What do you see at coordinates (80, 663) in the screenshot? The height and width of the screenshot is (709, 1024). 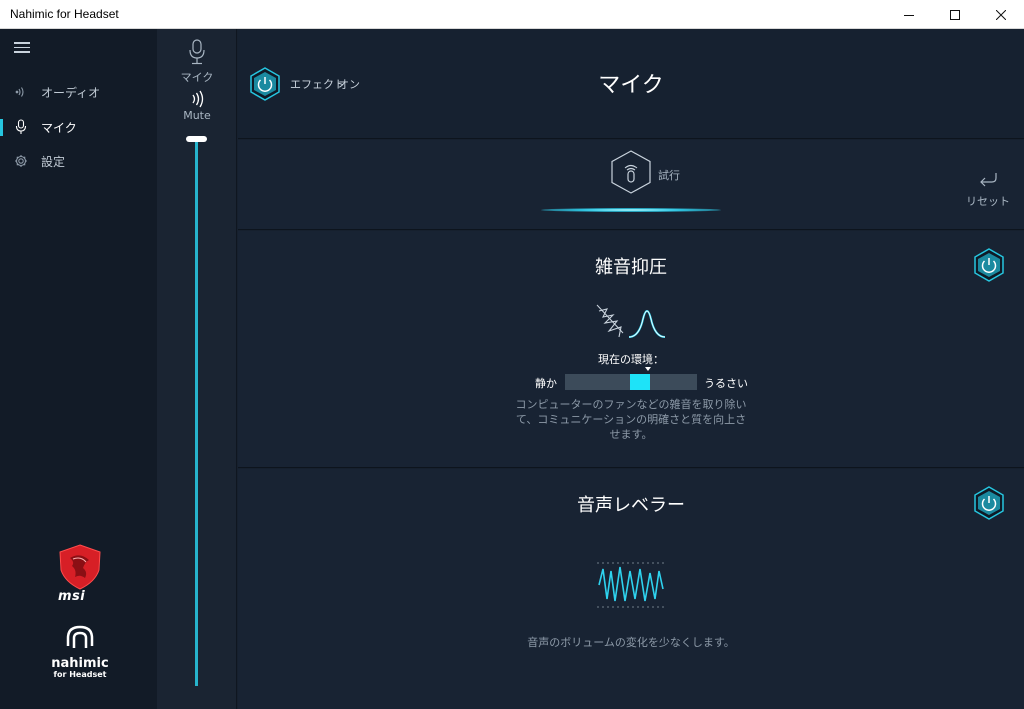 I see `nahimic-brand-text: nahimic` at bounding box center [80, 663].